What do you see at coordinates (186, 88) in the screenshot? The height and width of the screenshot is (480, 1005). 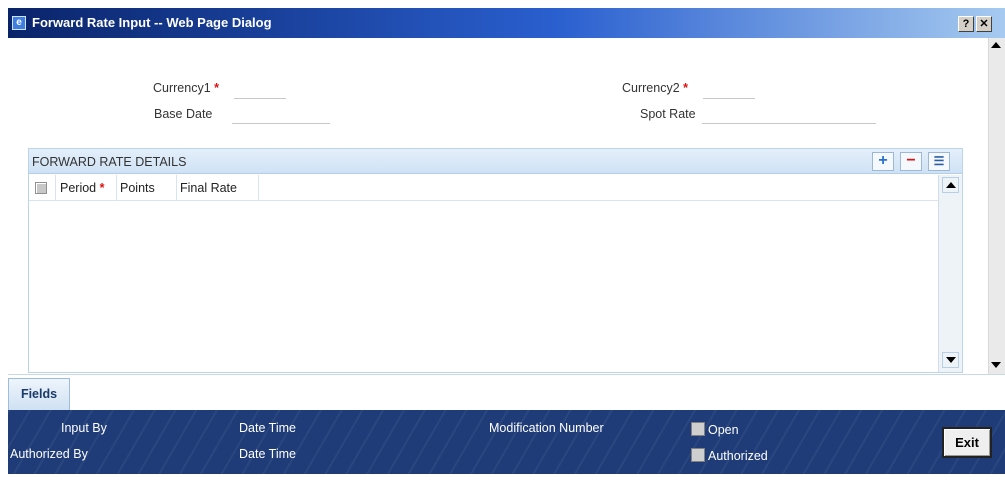 I see `currency1-label: Currency1 *` at bounding box center [186, 88].